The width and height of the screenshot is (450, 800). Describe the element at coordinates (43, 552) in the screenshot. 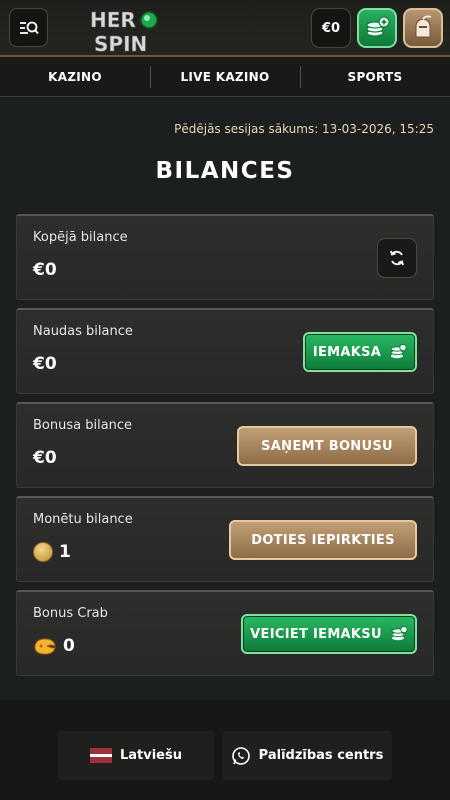

I see `coin-icon` at that location.